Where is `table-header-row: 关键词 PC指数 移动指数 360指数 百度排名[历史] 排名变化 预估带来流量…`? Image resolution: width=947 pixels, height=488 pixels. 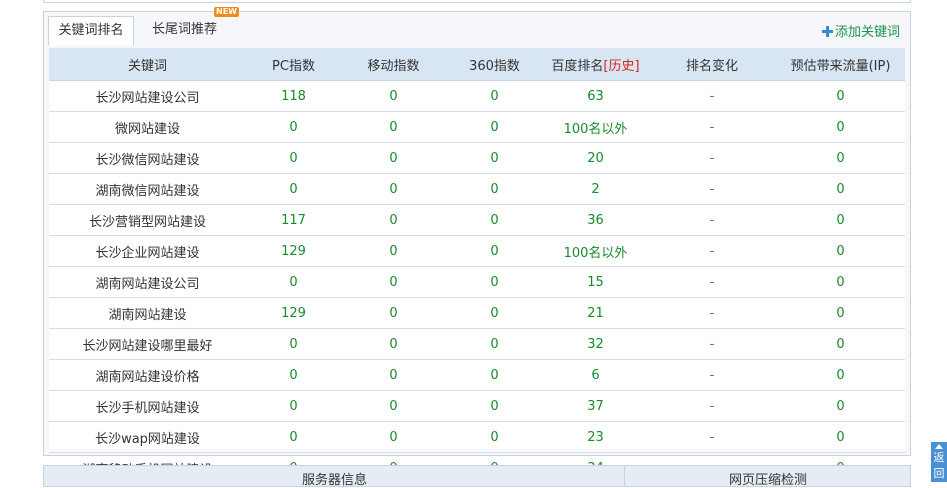
table-header-row: 关键词 PC指数 移动指数 360指数 百度排名[历史] 排名变化 预估带来流量… is located at coordinates (477, 64).